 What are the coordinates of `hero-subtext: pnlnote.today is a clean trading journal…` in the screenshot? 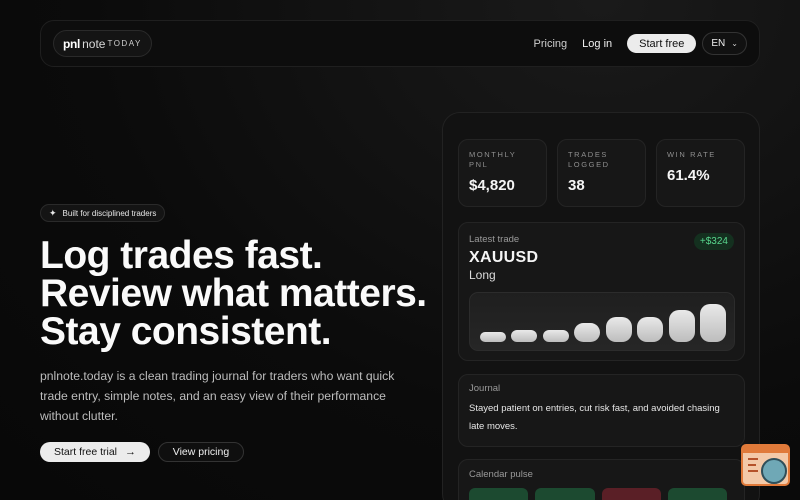 It's located at (217, 396).